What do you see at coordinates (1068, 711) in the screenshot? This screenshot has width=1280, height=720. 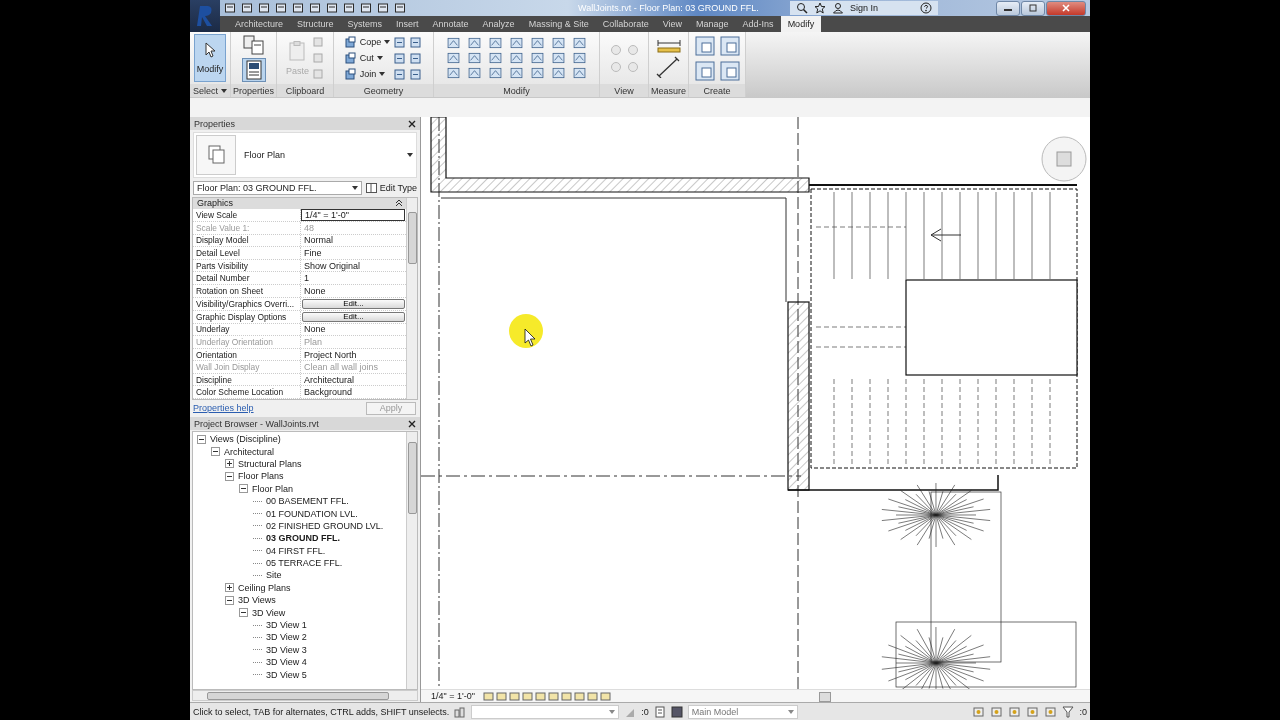 I see `filter-icon` at bounding box center [1068, 711].